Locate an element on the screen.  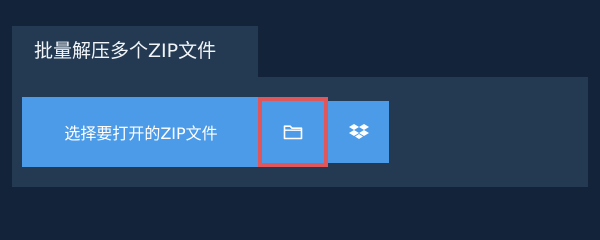
folder-icon is located at coordinates (293, 132).